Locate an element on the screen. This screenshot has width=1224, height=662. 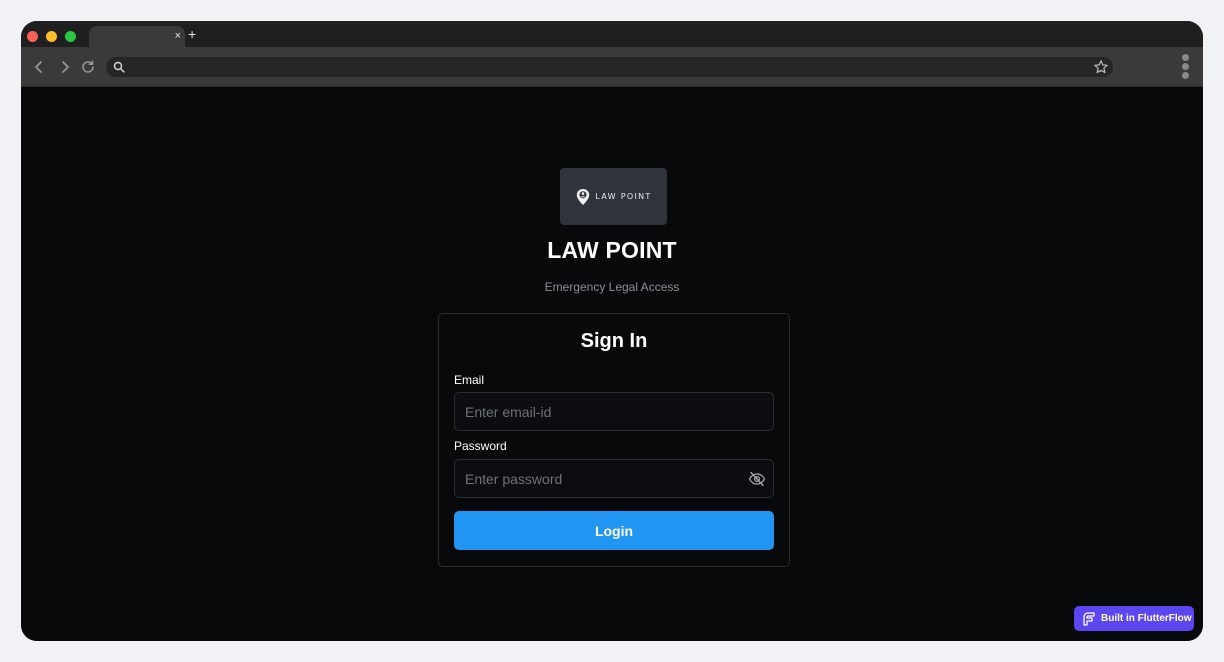
app-title: LAW POINT is located at coordinates (612, 250).